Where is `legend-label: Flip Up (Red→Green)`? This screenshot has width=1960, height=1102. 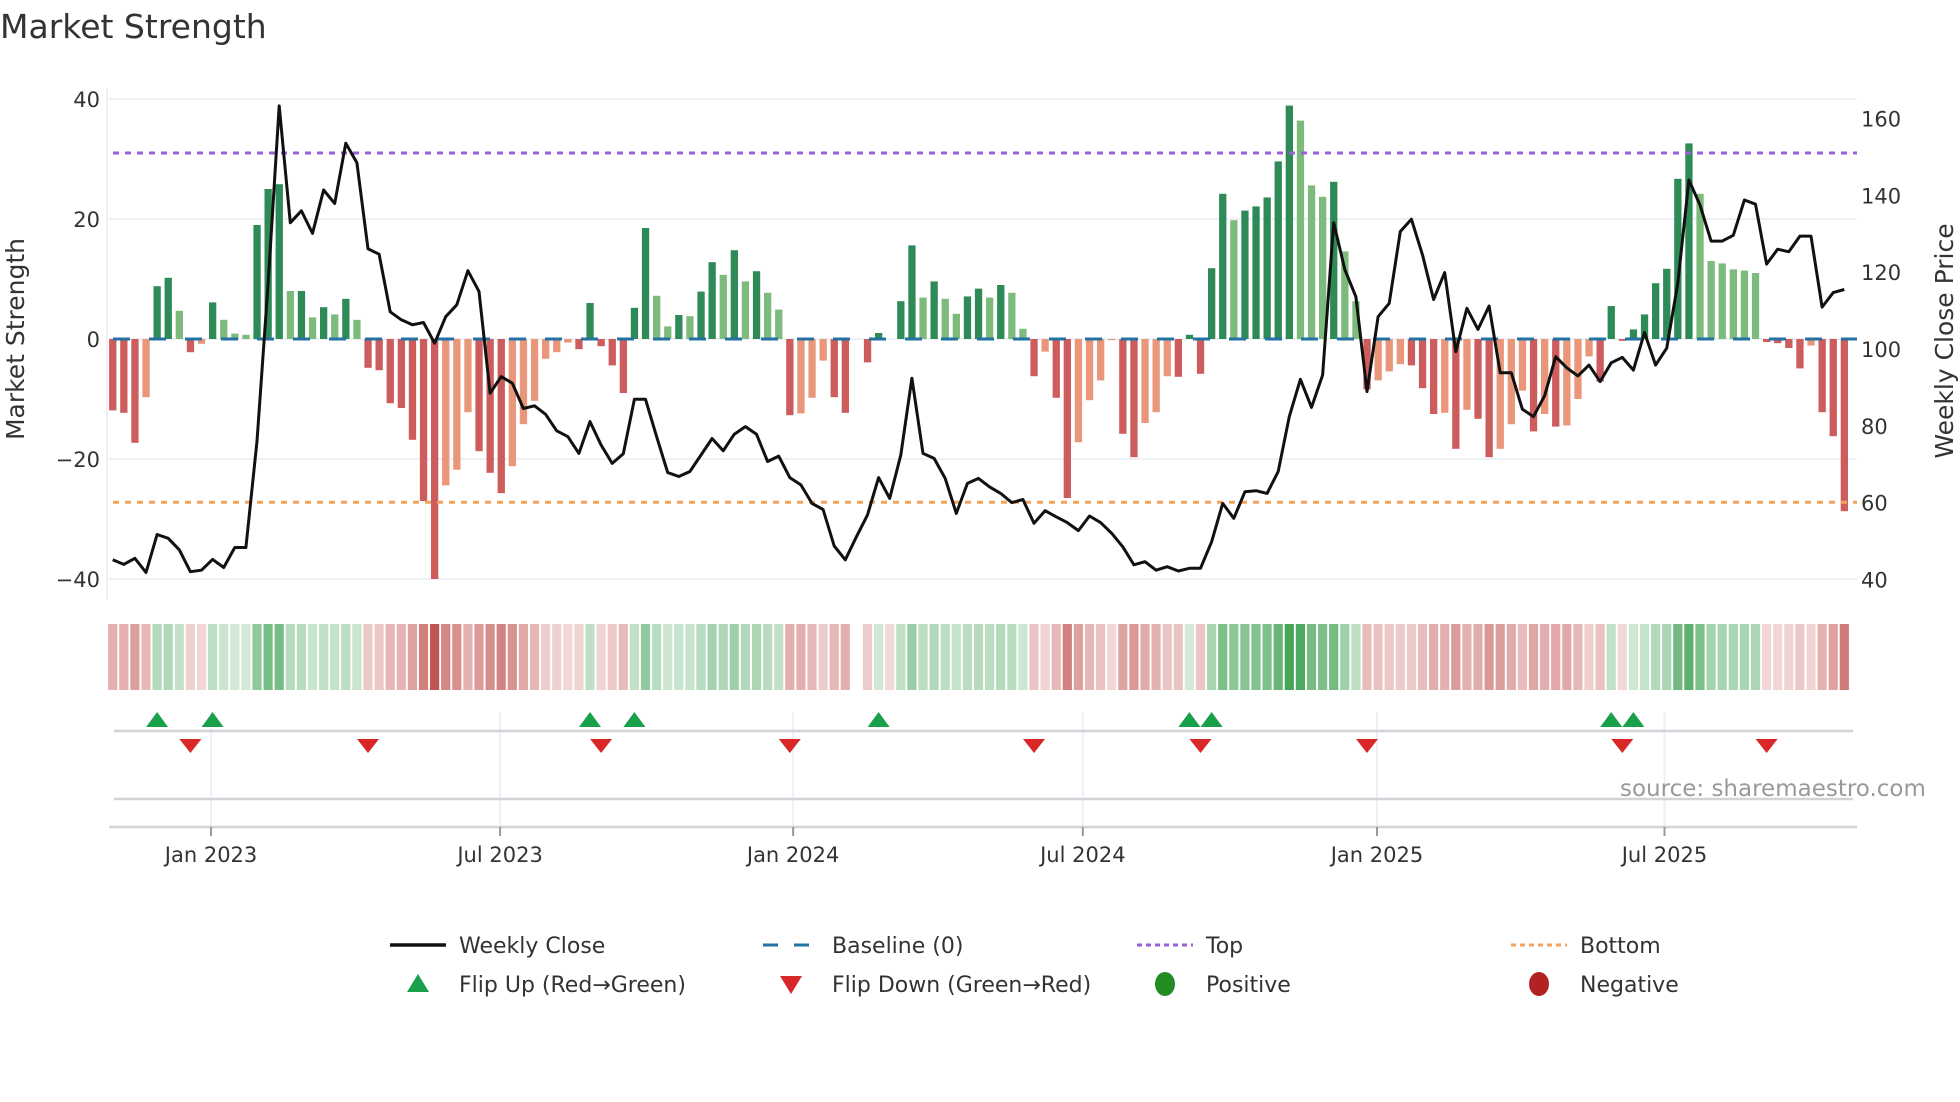 legend-label: Flip Up (Red→Green) is located at coordinates (572, 985).